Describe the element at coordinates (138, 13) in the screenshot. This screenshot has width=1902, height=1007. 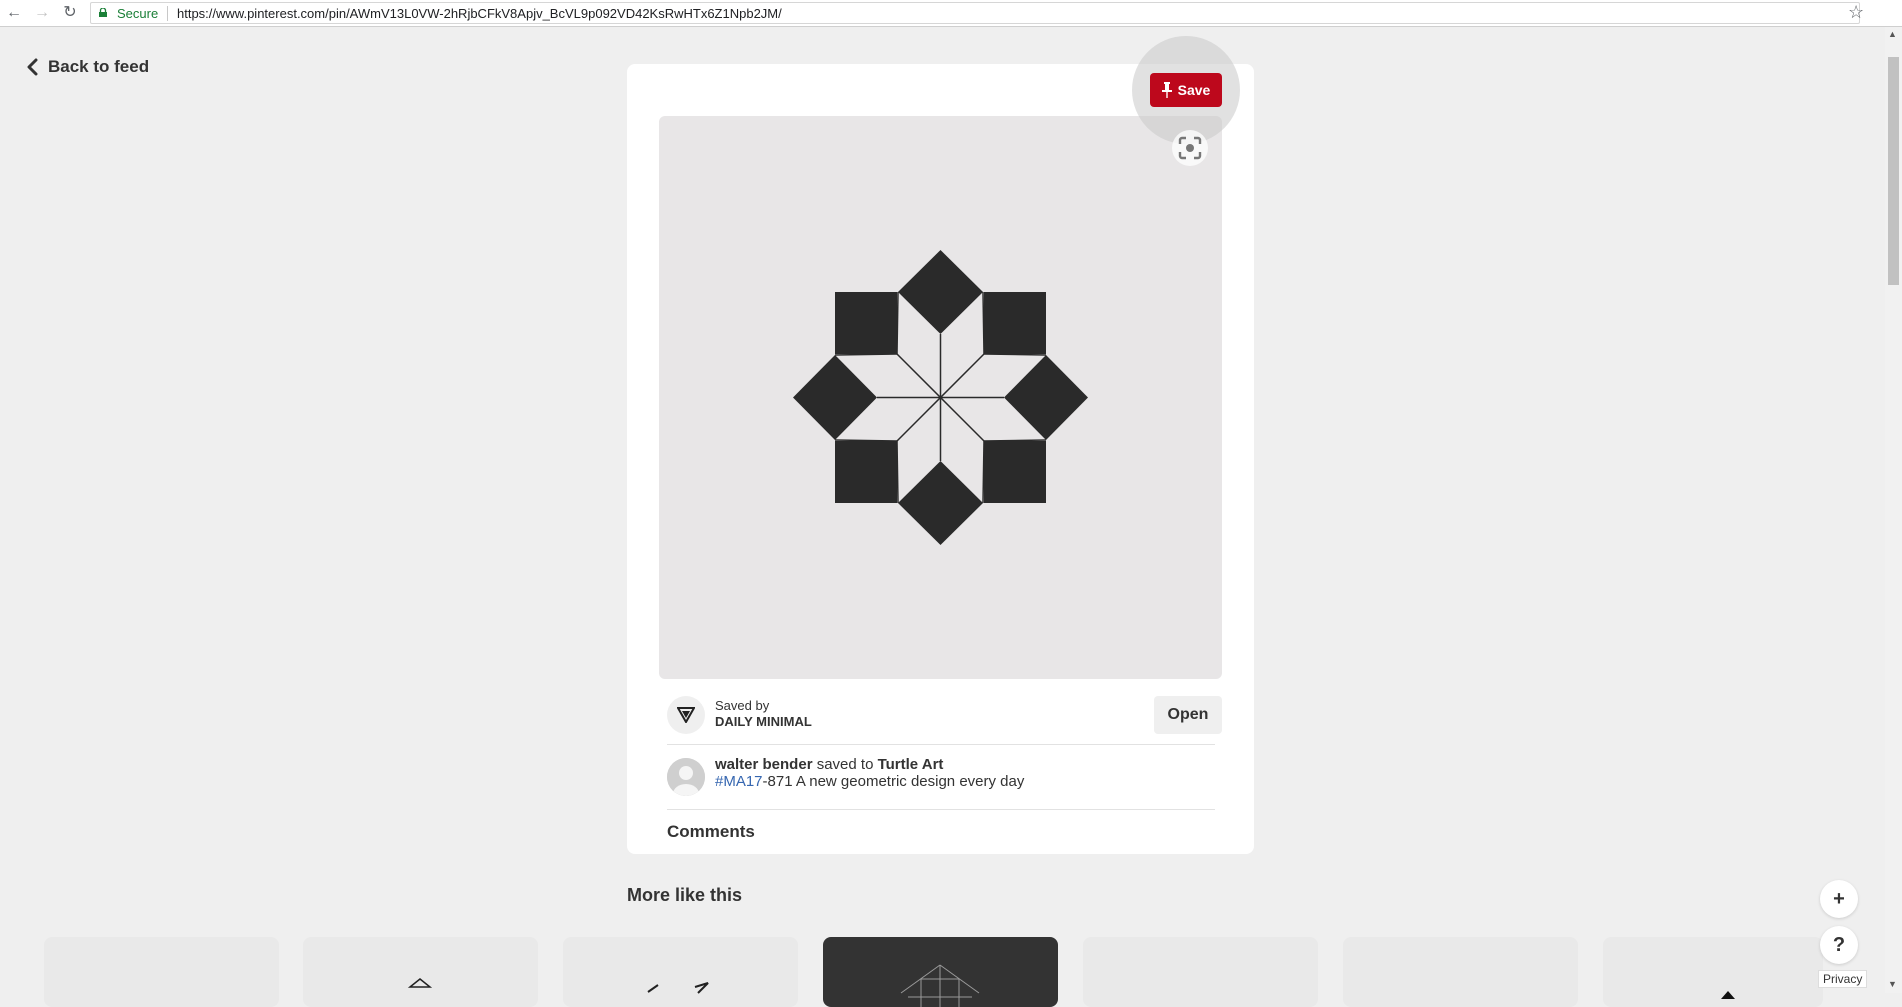
I see `secure-label: Secure` at that location.